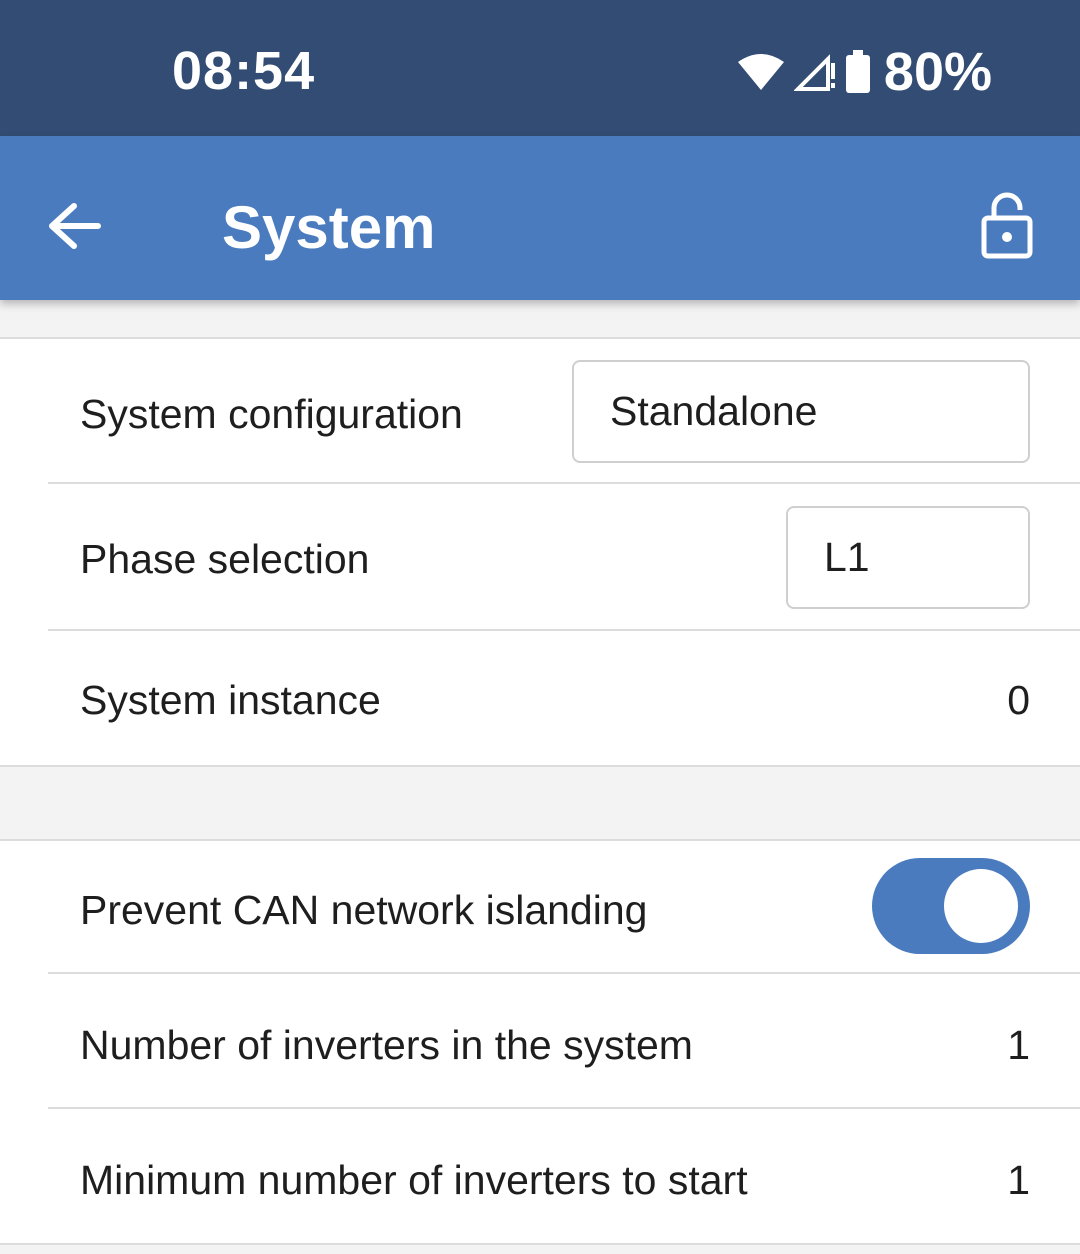 The height and width of the screenshot is (1254, 1080). Describe the element at coordinates (1018, 700) in the screenshot. I see `system-instance-value: 0` at that location.